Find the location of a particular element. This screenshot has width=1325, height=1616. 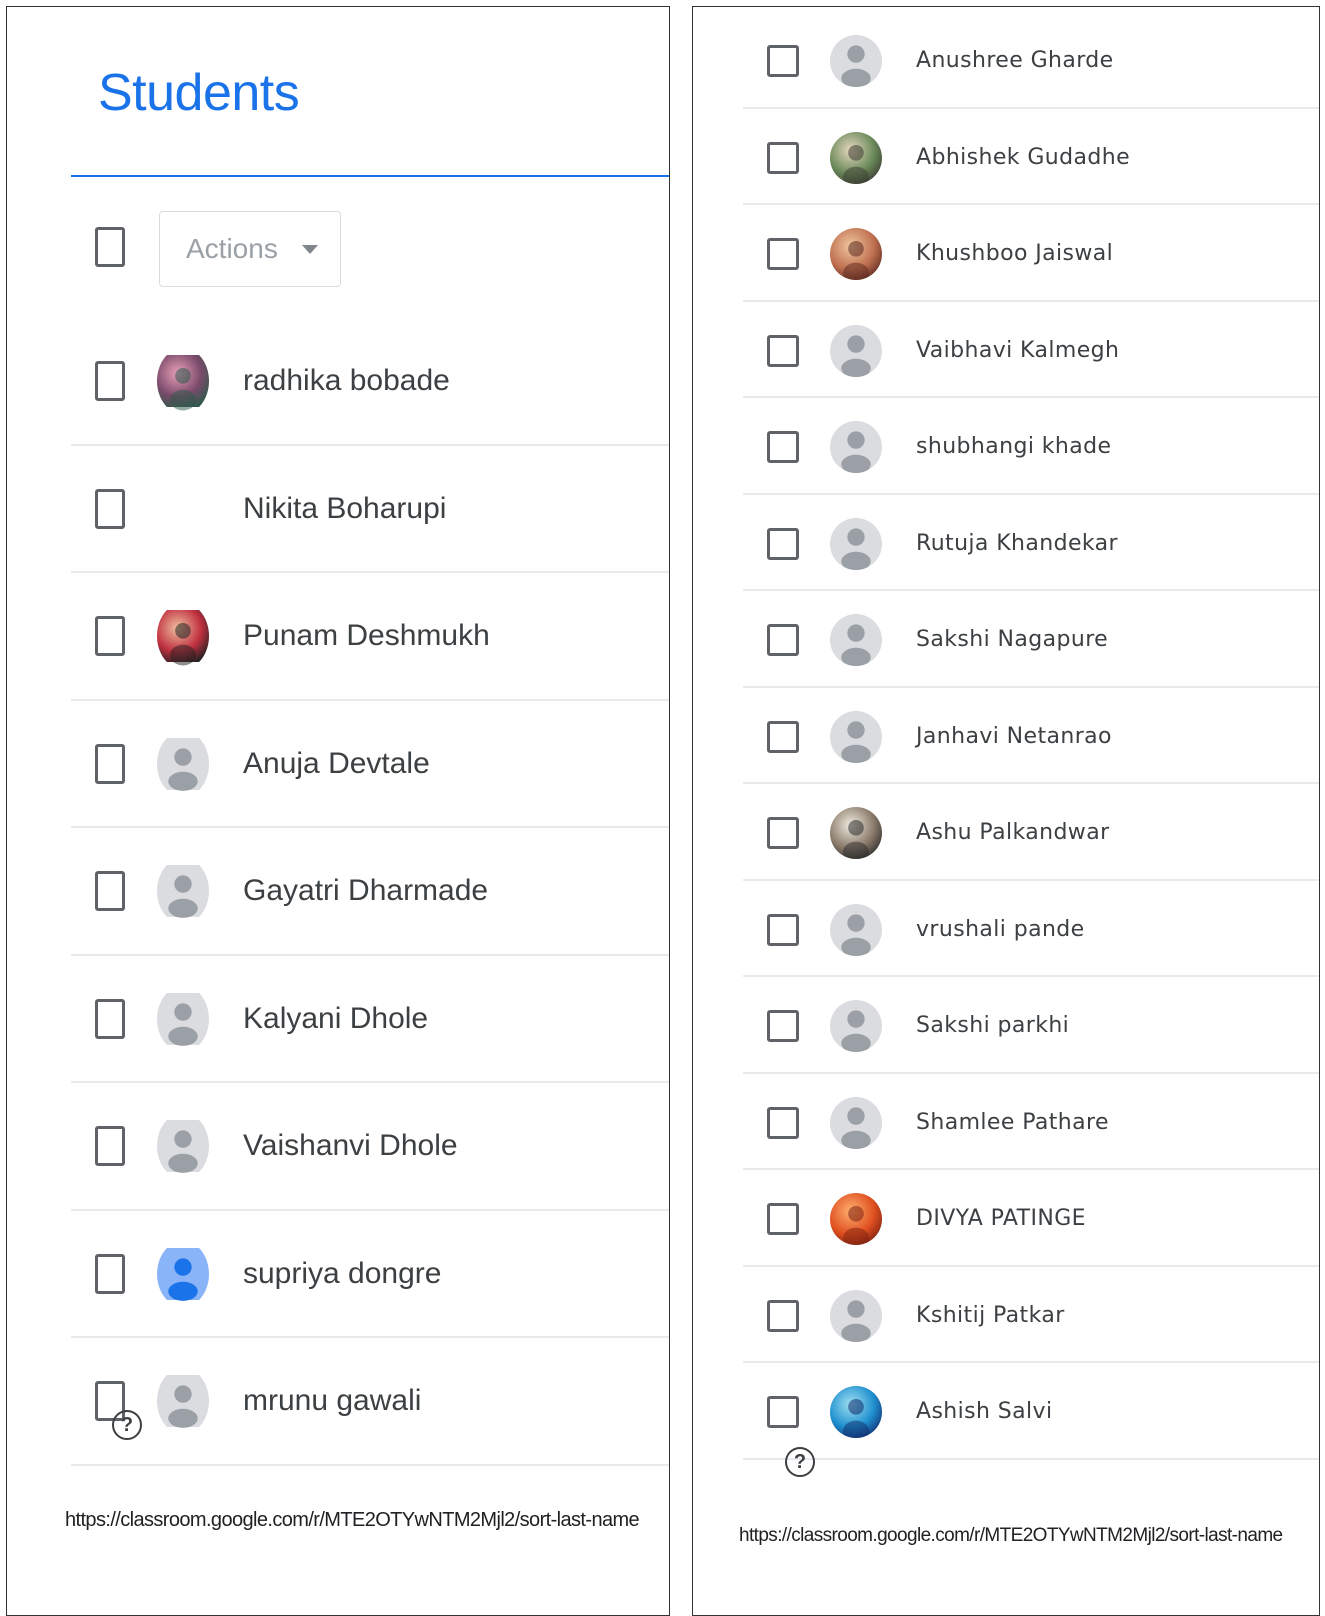

student-row: shubhangi khade is located at coordinates (1006, 446).